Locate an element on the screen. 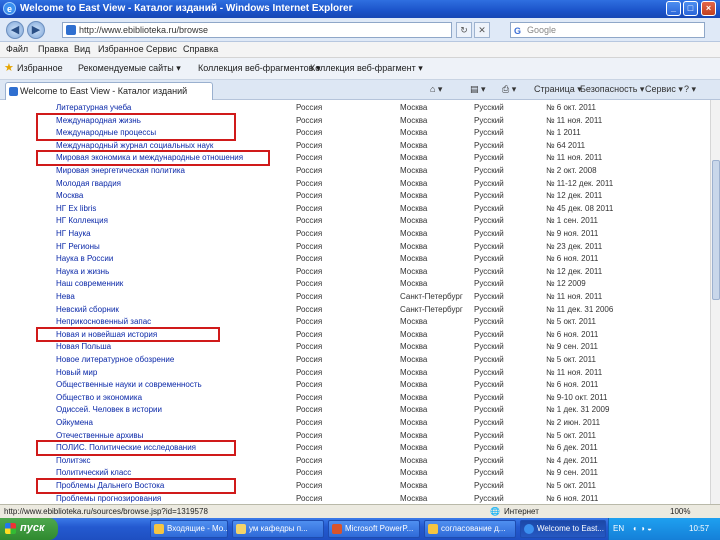 This screenshot has height=540, width=720. print-icon: ⎙ ▾ is located at coordinates (509, 89).